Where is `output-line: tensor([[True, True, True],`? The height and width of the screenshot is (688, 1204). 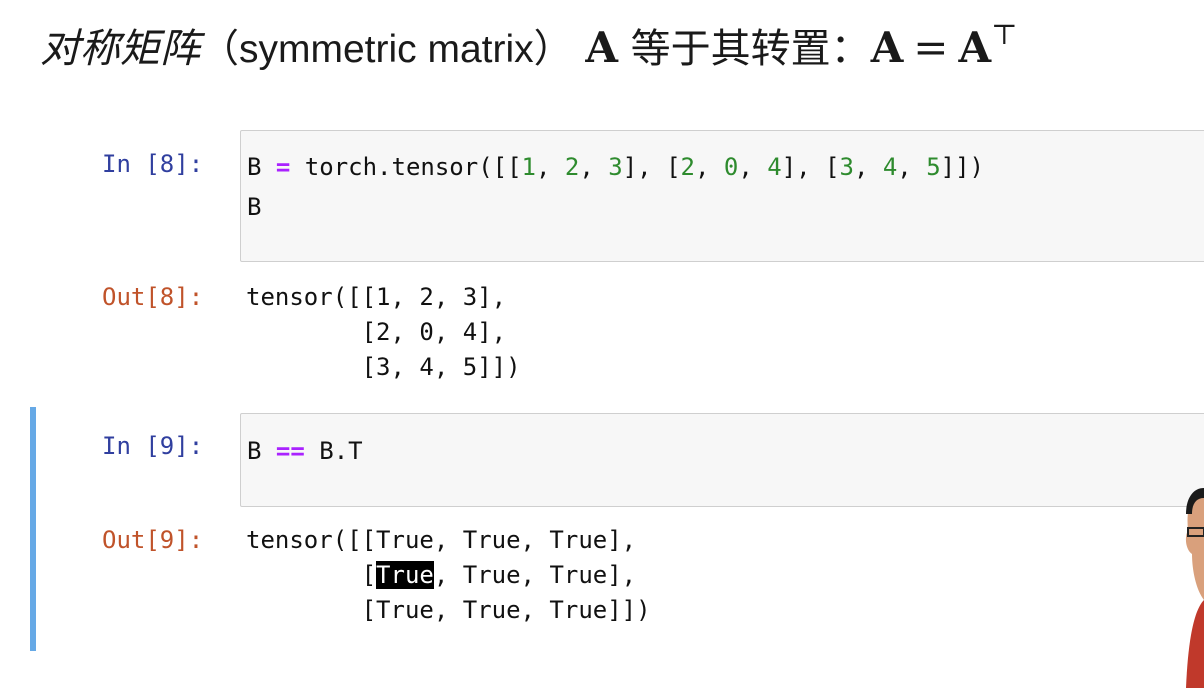
output-line: tensor([[True, True, True], is located at coordinates (441, 540).